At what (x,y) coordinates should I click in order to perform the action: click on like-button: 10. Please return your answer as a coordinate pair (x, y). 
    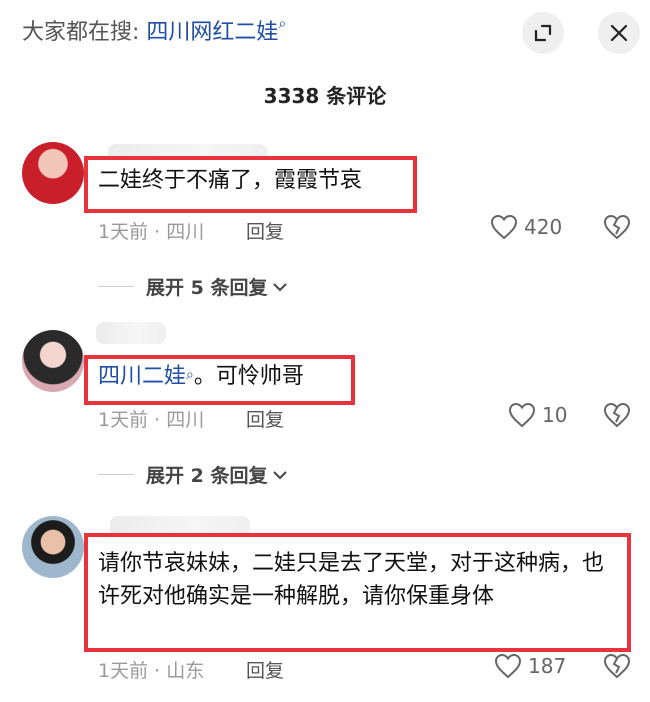
    Looking at the image, I should click on (537, 415).